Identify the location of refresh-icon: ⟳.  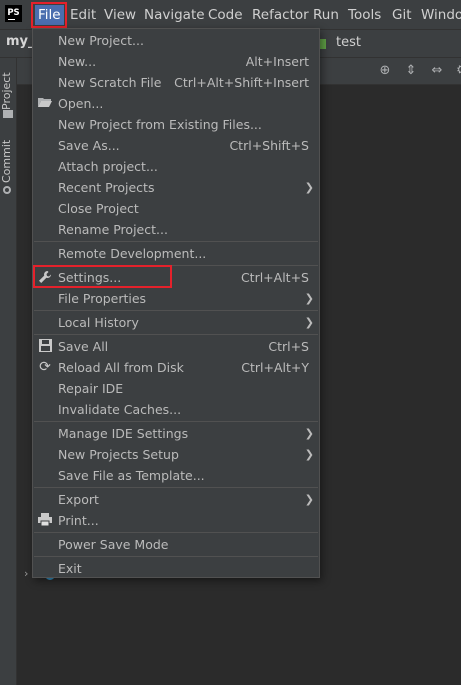
(45, 367).